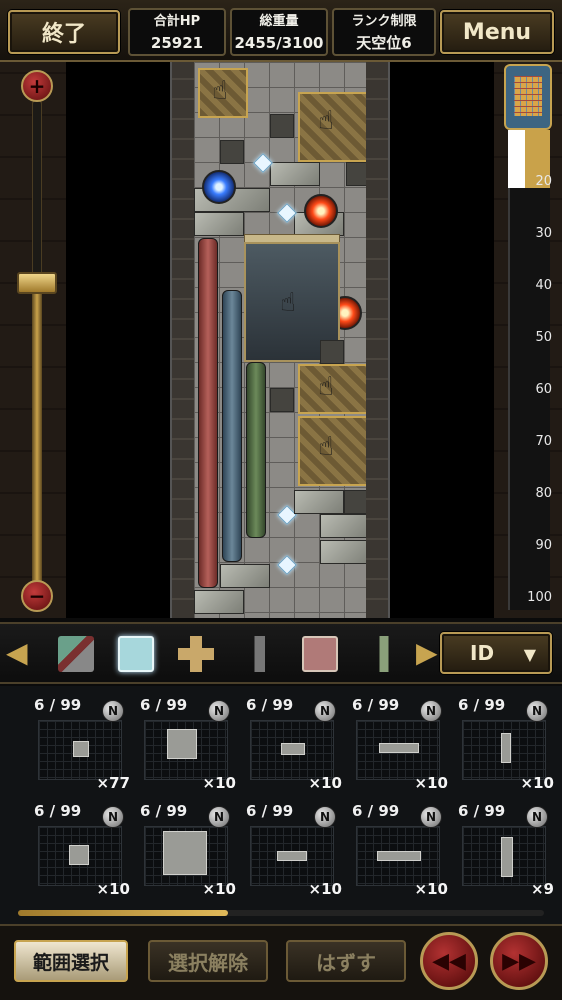 This screenshot has width=562, height=1000. I want to click on crystal-gem, so click(287, 565).